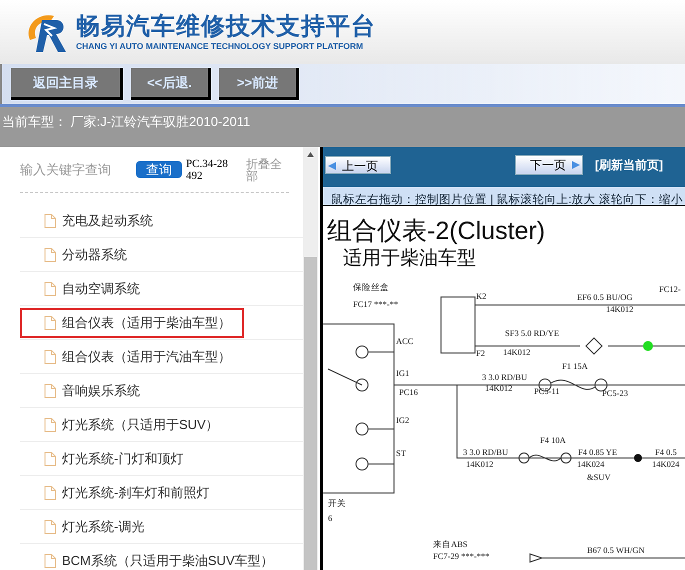 The image size is (685, 570). Describe the element at coordinates (91, 221) in the screenshot. I see `tree-item: 充电及起动系统` at that location.